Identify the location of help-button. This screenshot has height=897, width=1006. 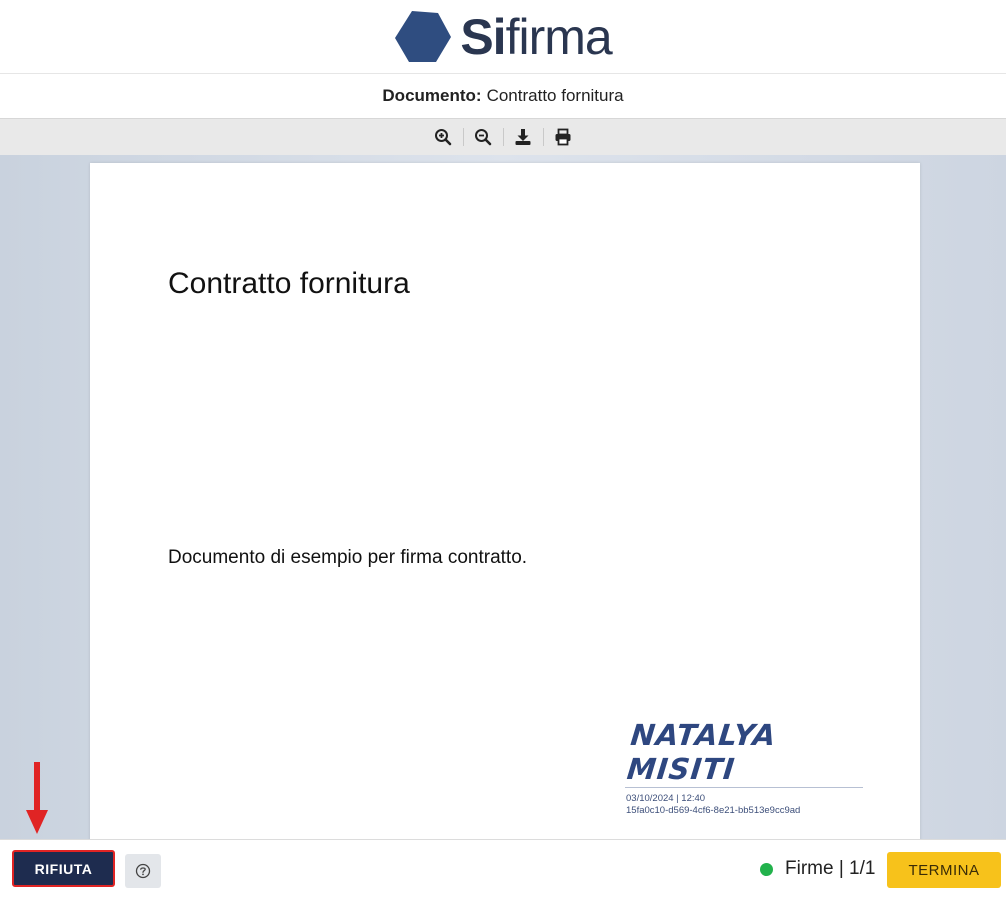
(143, 871).